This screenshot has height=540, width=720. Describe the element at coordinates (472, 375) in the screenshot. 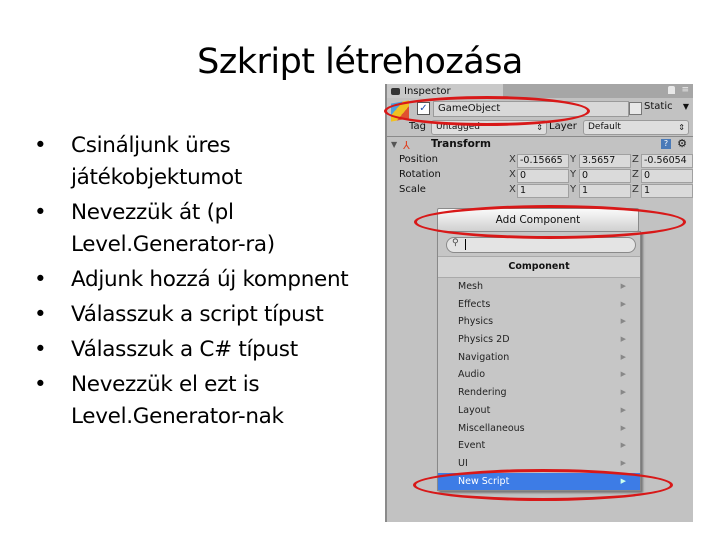

I see `menu-item-label: Audio` at that location.